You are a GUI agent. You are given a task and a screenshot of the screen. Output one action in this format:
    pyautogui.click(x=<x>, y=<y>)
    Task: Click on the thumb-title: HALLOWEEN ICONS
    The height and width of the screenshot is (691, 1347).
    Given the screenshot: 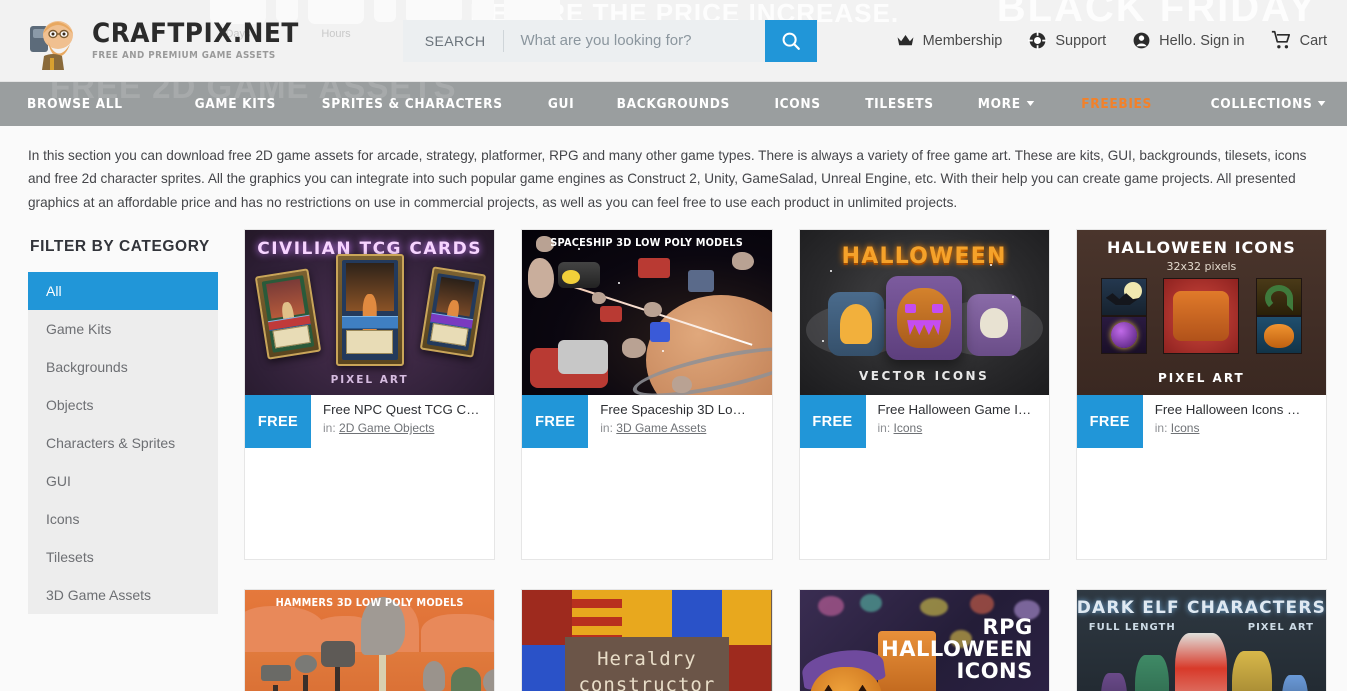 What is the action you would take?
    pyautogui.click(x=1201, y=248)
    